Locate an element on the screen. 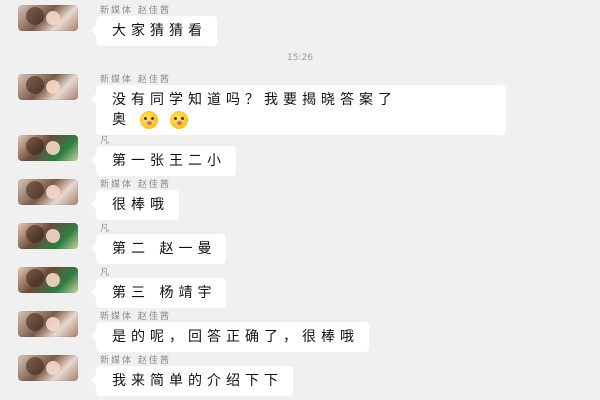  message-bubble: 是的呢，回答正确了，很棒哦 is located at coordinates (230, 337).